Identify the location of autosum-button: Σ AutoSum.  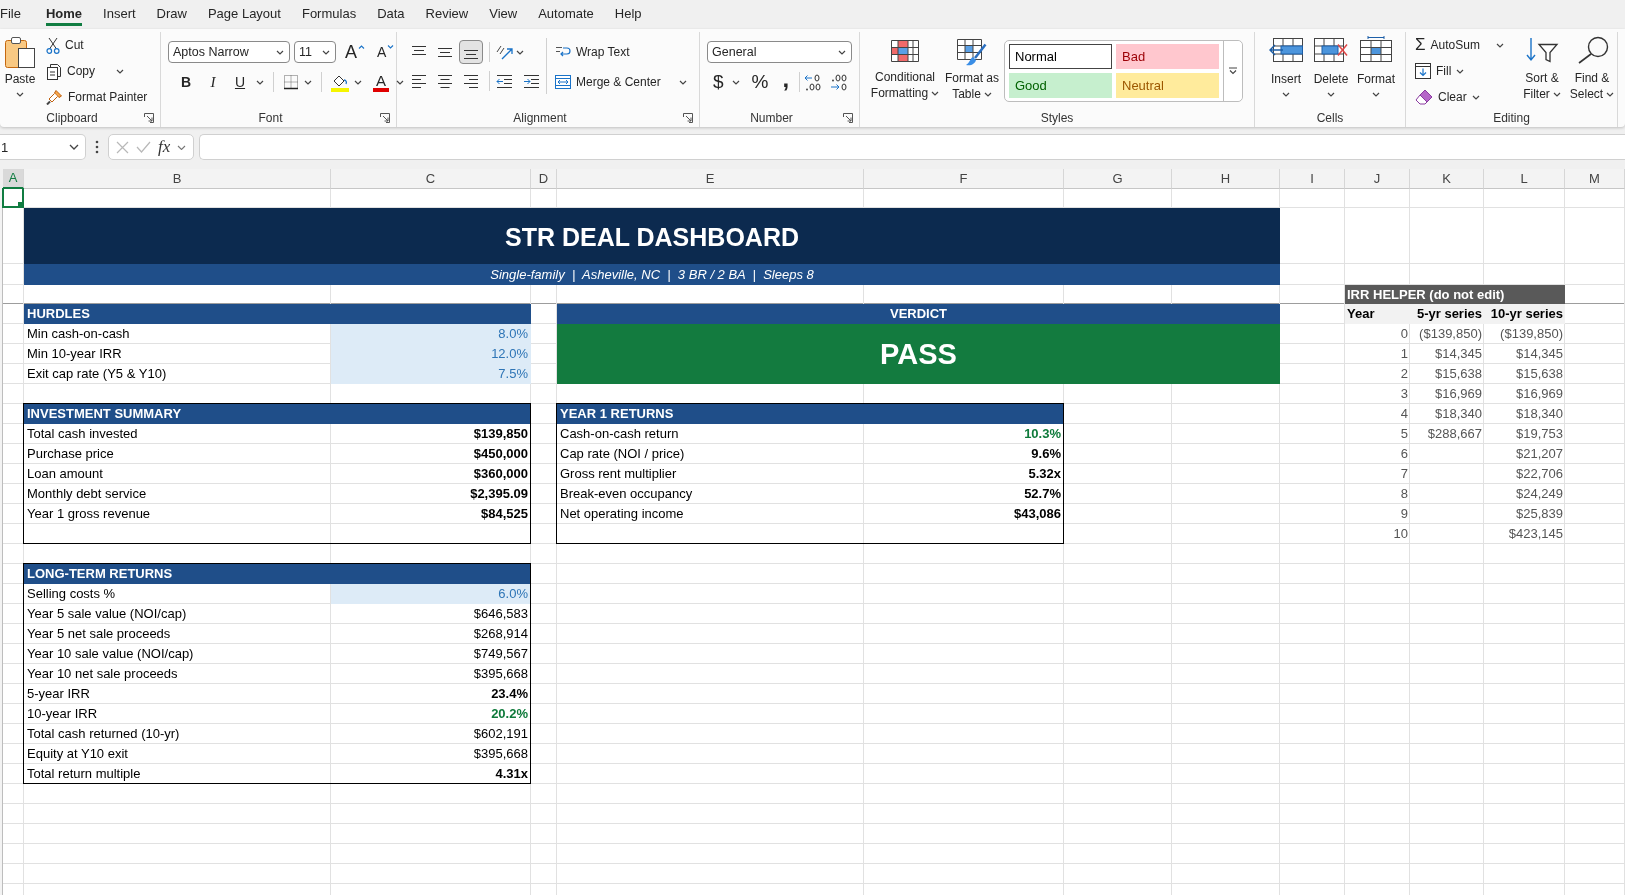
(1467, 45).